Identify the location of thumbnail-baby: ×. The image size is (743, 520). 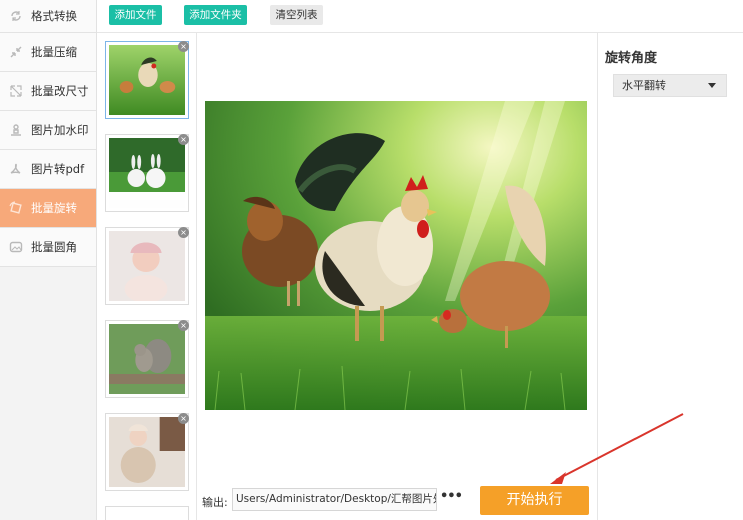
(147, 266).